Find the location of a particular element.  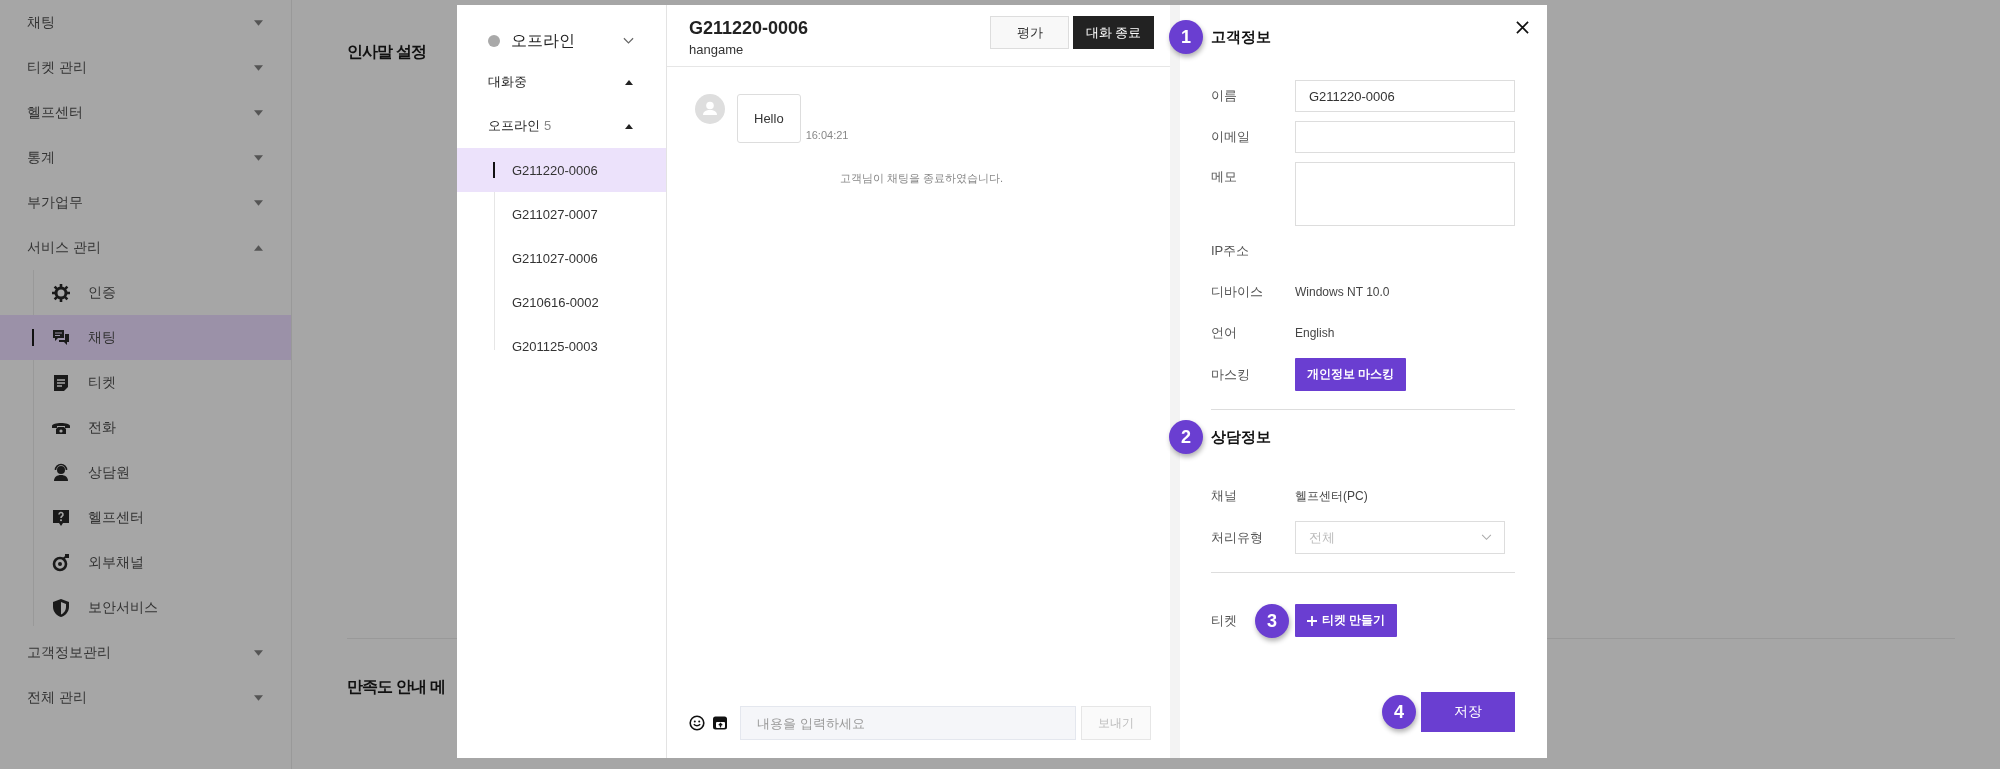

group-header: 대화중 is located at coordinates (561, 82).